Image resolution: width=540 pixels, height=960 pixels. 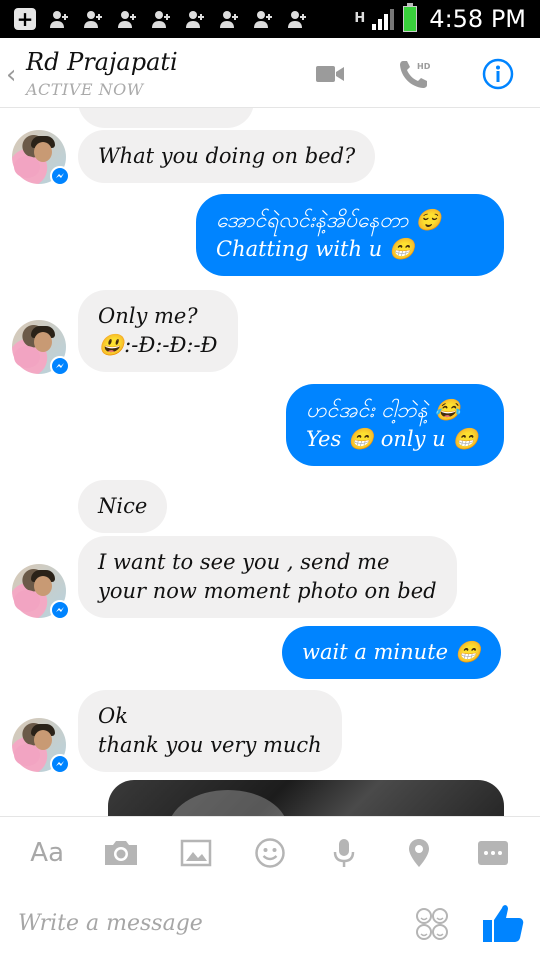 What do you see at coordinates (123, 506) in the screenshot?
I see `message-received: Nice` at bounding box center [123, 506].